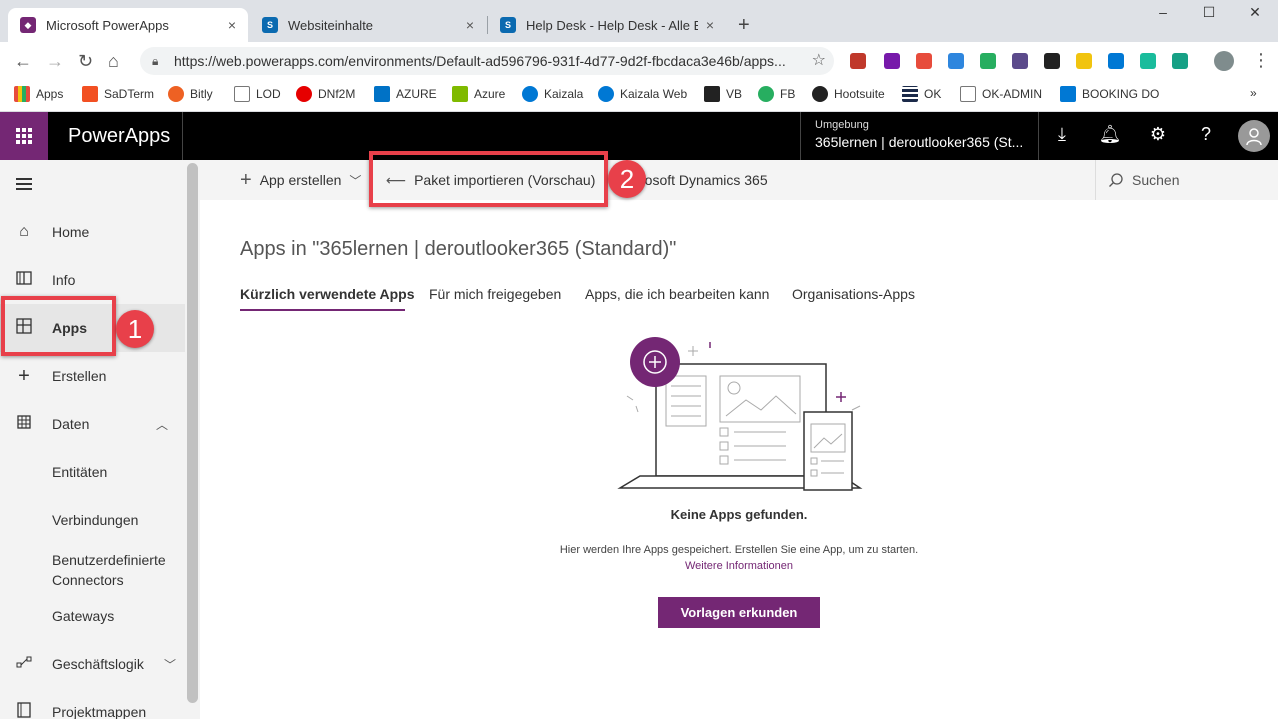 The width and height of the screenshot is (1278, 719). Describe the element at coordinates (83, 616) in the screenshot. I see `sidebar-item-gateways: Gateways` at that location.